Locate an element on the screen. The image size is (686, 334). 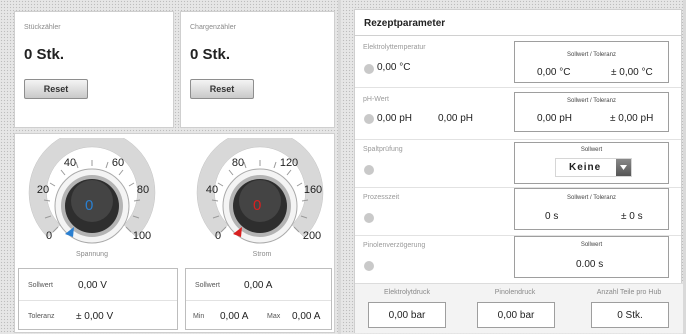
current-gauge-tick: 40 is located at coordinates (212, 190).